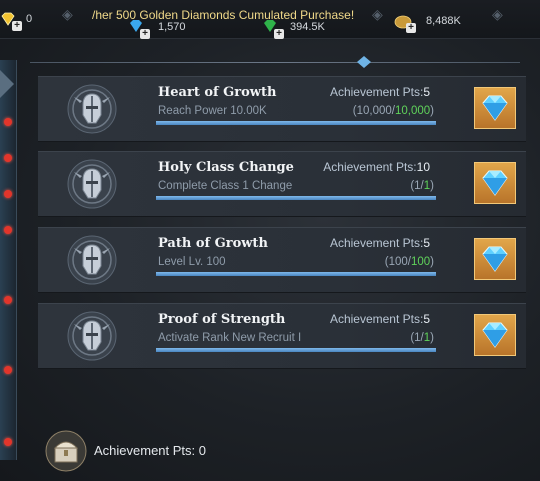  What do you see at coordinates (364, 62) in the screenshot?
I see `header-gem-icon` at bounding box center [364, 62].